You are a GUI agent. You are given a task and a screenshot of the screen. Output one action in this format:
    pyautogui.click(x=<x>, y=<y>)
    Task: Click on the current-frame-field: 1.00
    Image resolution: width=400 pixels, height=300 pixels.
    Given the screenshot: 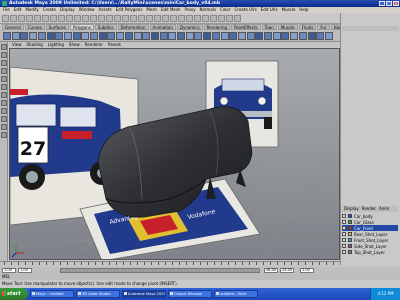 What is the action you would take?
    pyautogui.click(x=307, y=270)
    